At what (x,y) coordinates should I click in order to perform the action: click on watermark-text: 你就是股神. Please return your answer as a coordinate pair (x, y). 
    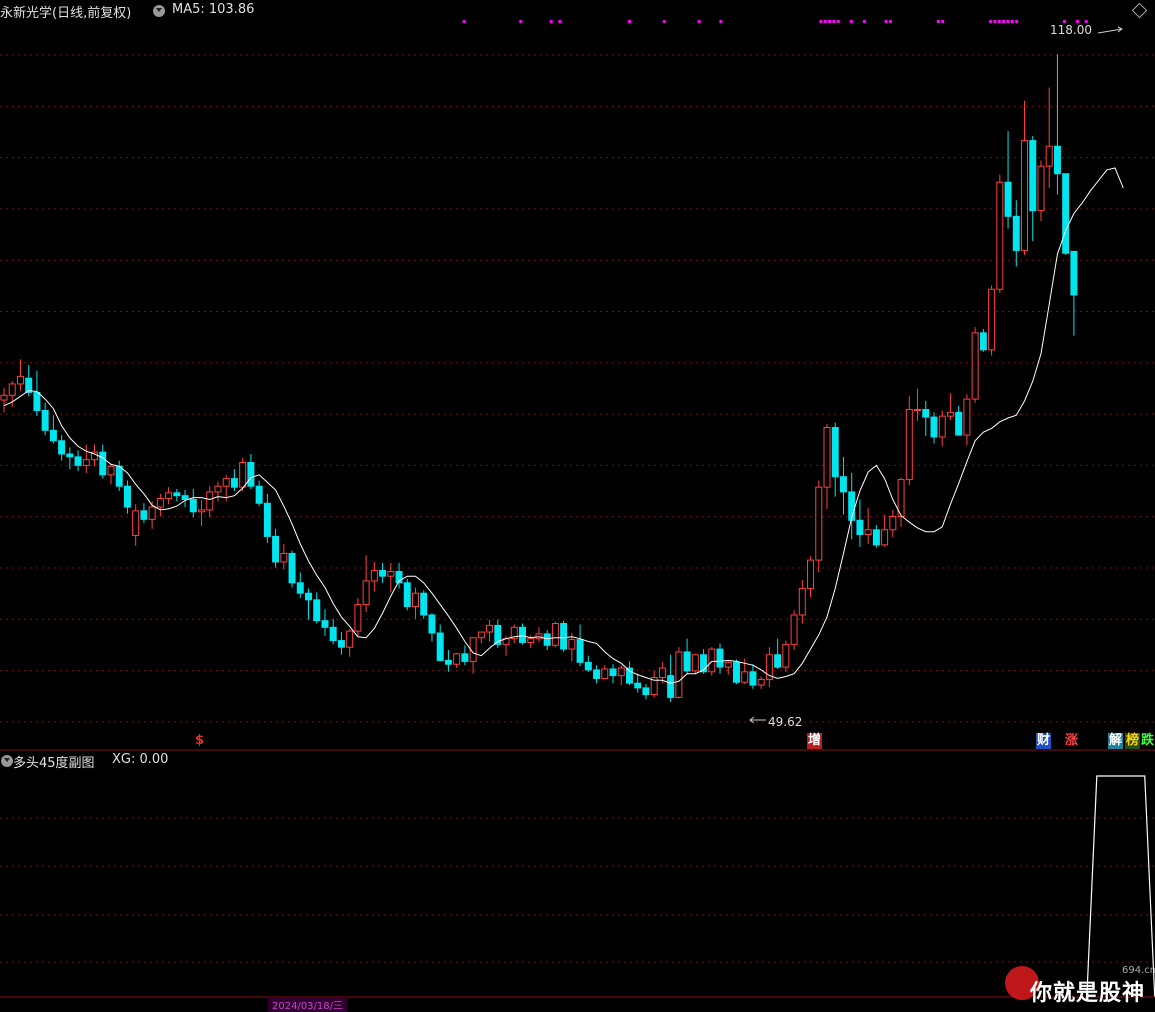
    Looking at the image, I should click on (1088, 993).